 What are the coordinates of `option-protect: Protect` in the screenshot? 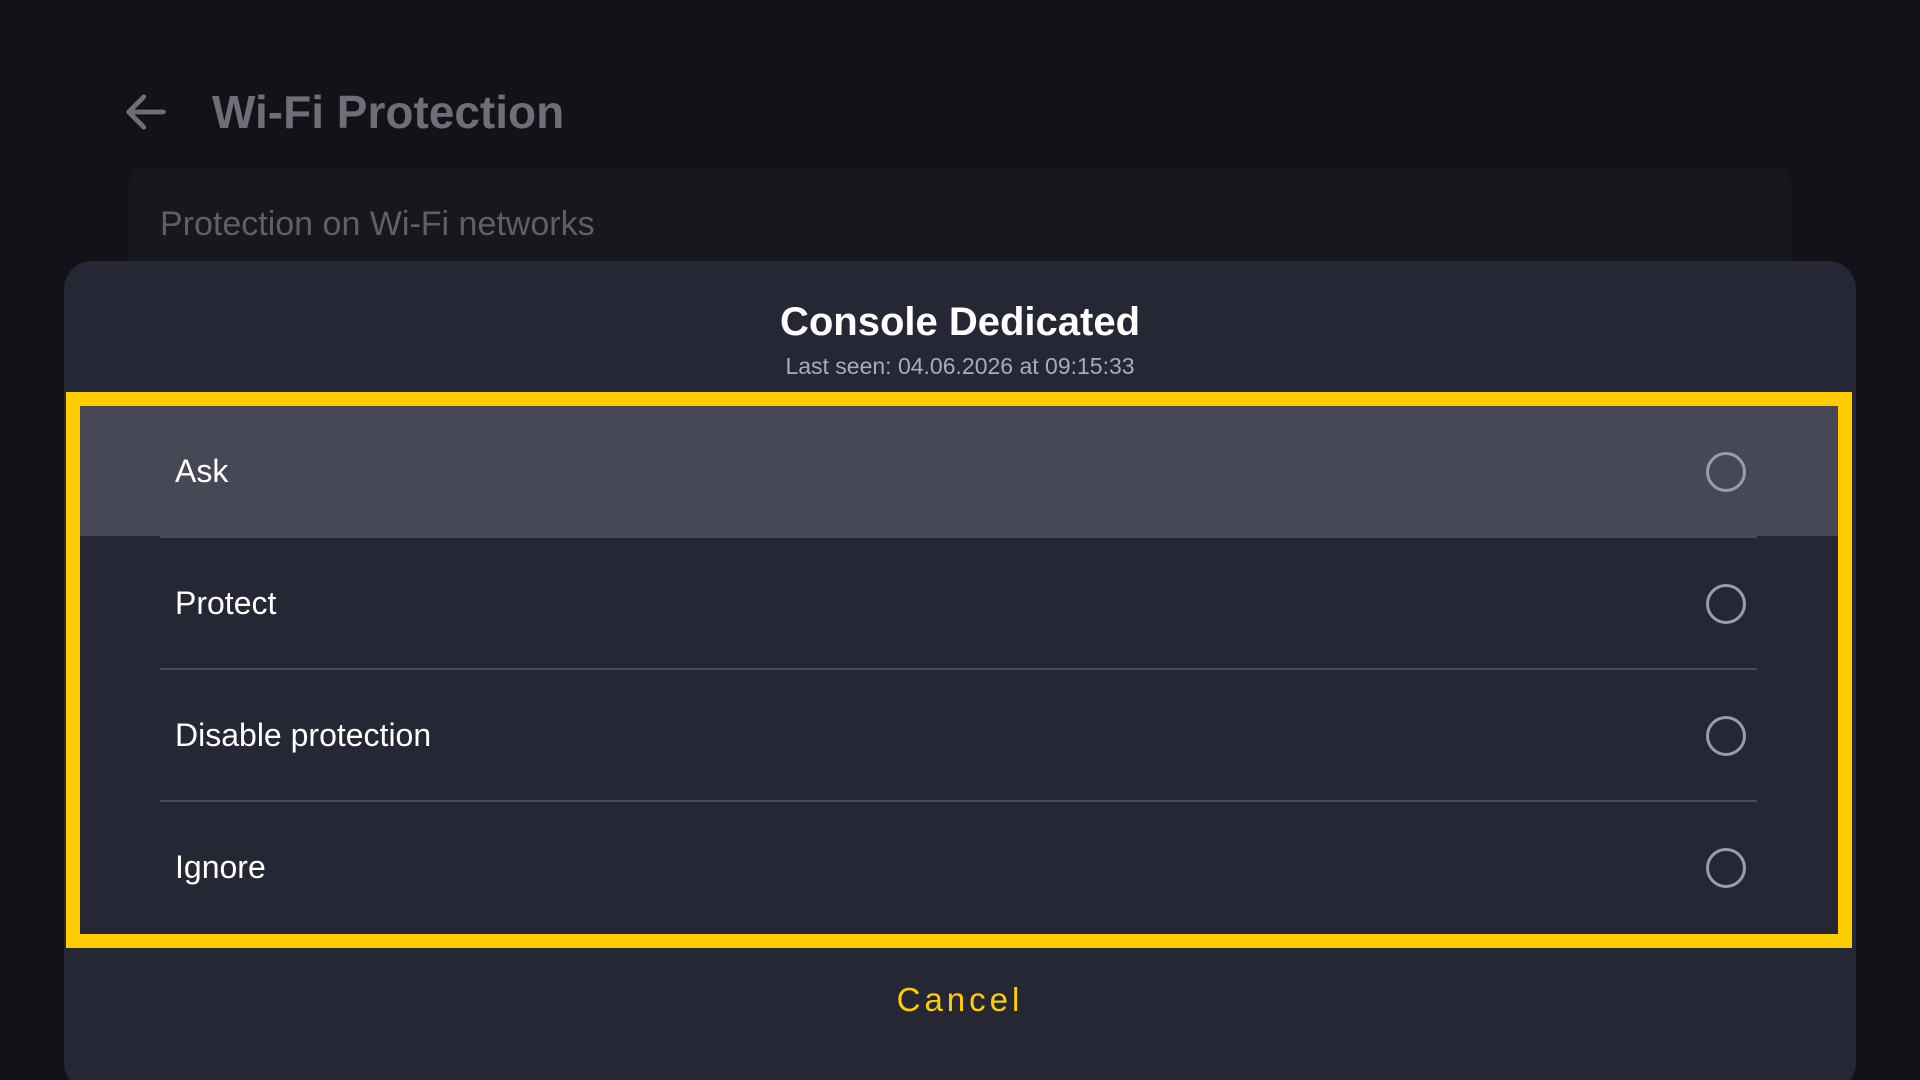 It's located at (959, 603).